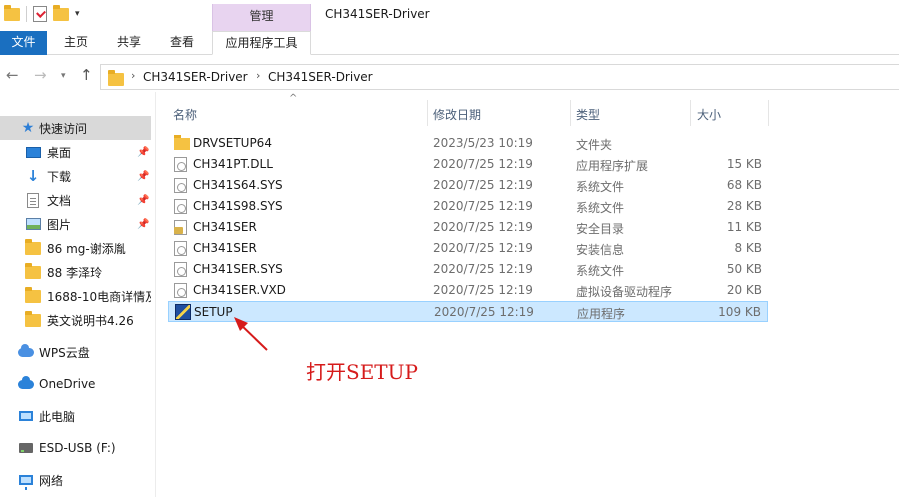  I want to click on tab-share: 共享, so click(129, 43).